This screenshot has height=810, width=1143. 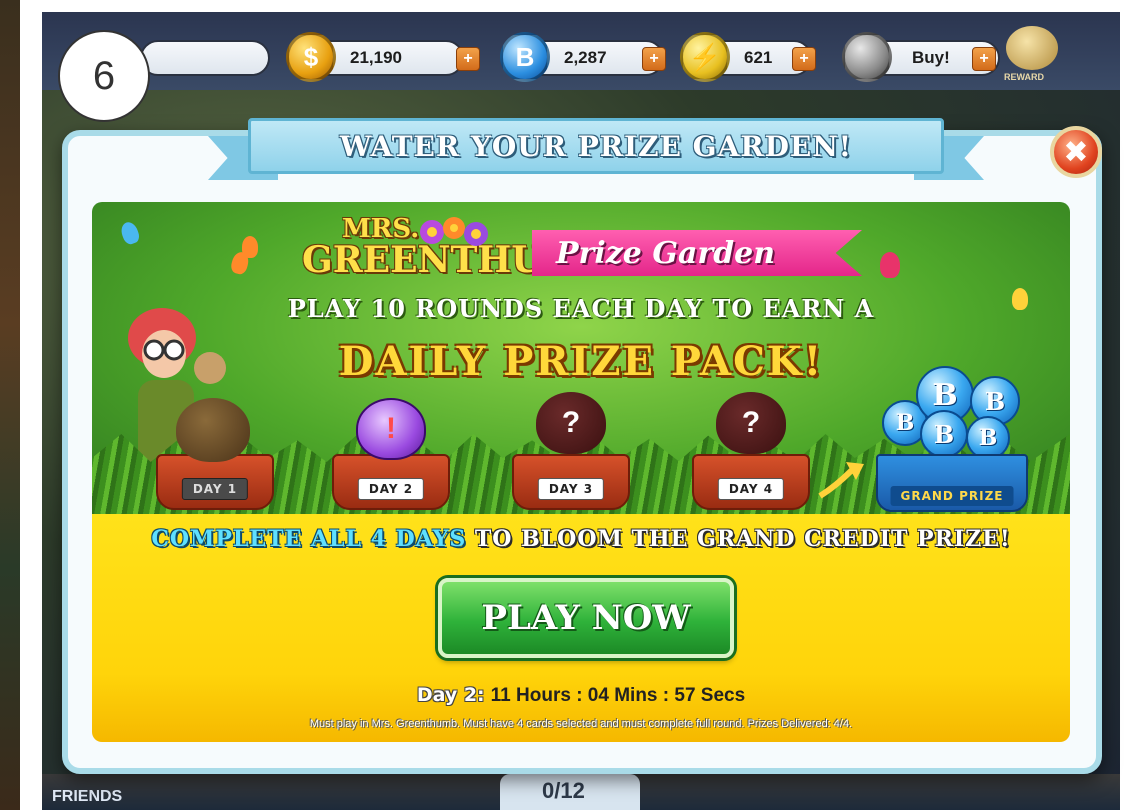 What do you see at coordinates (205, 58) in the screenshot?
I see `level-bar` at bounding box center [205, 58].